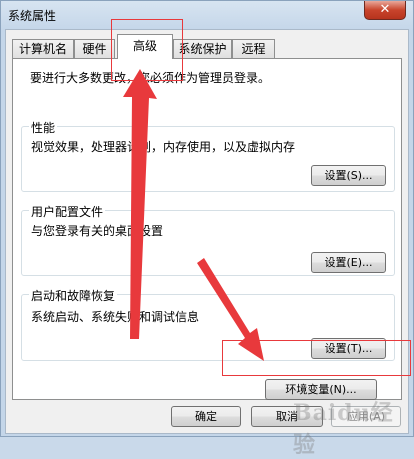 This screenshot has height=459, width=414. I want to click on admin-notice-text: 要进行大多数更改，您必须作为管理员登录。, so click(150, 78).